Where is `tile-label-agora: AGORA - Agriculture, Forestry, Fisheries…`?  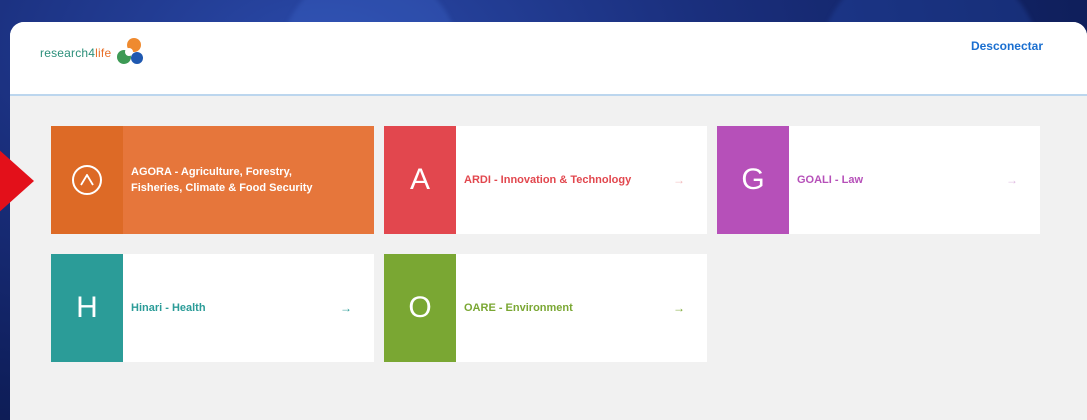 tile-label-agora: AGORA - Agriculture, Forestry, Fisheries… is located at coordinates (222, 180).